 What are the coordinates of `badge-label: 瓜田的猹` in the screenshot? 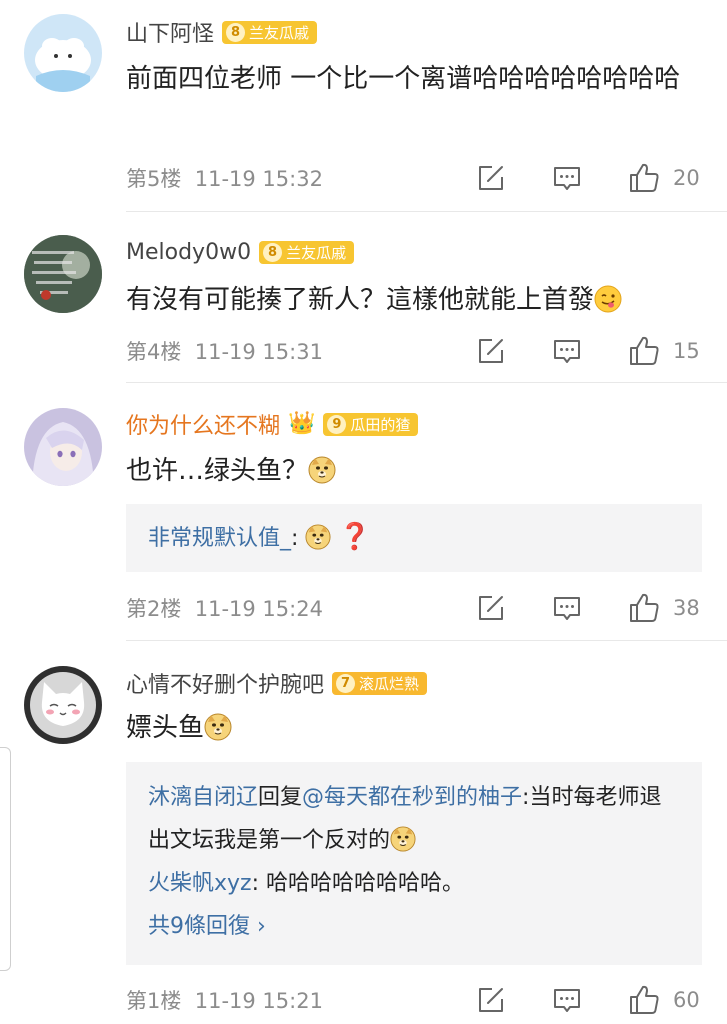 It's located at (380, 424).